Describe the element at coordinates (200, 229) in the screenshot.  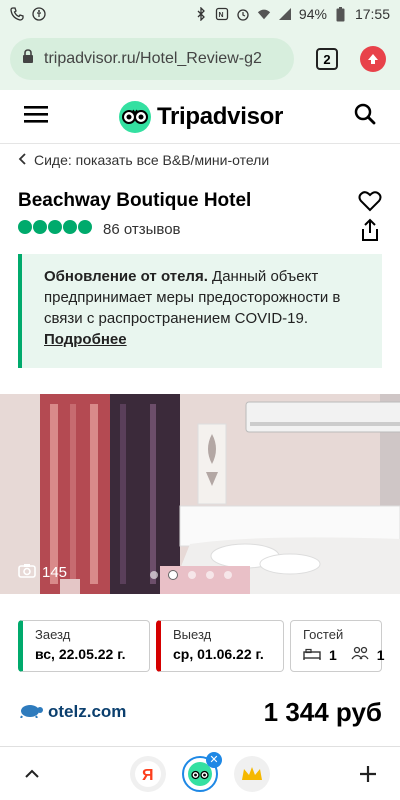
I see `rating-row: 86 отзывов` at that location.